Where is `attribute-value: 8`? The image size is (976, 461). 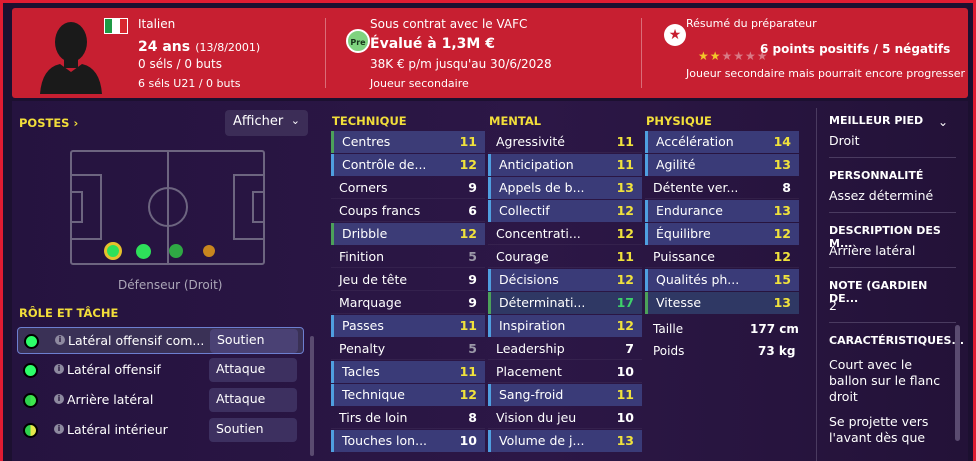 attribute-value: 8 is located at coordinates (786, 187).